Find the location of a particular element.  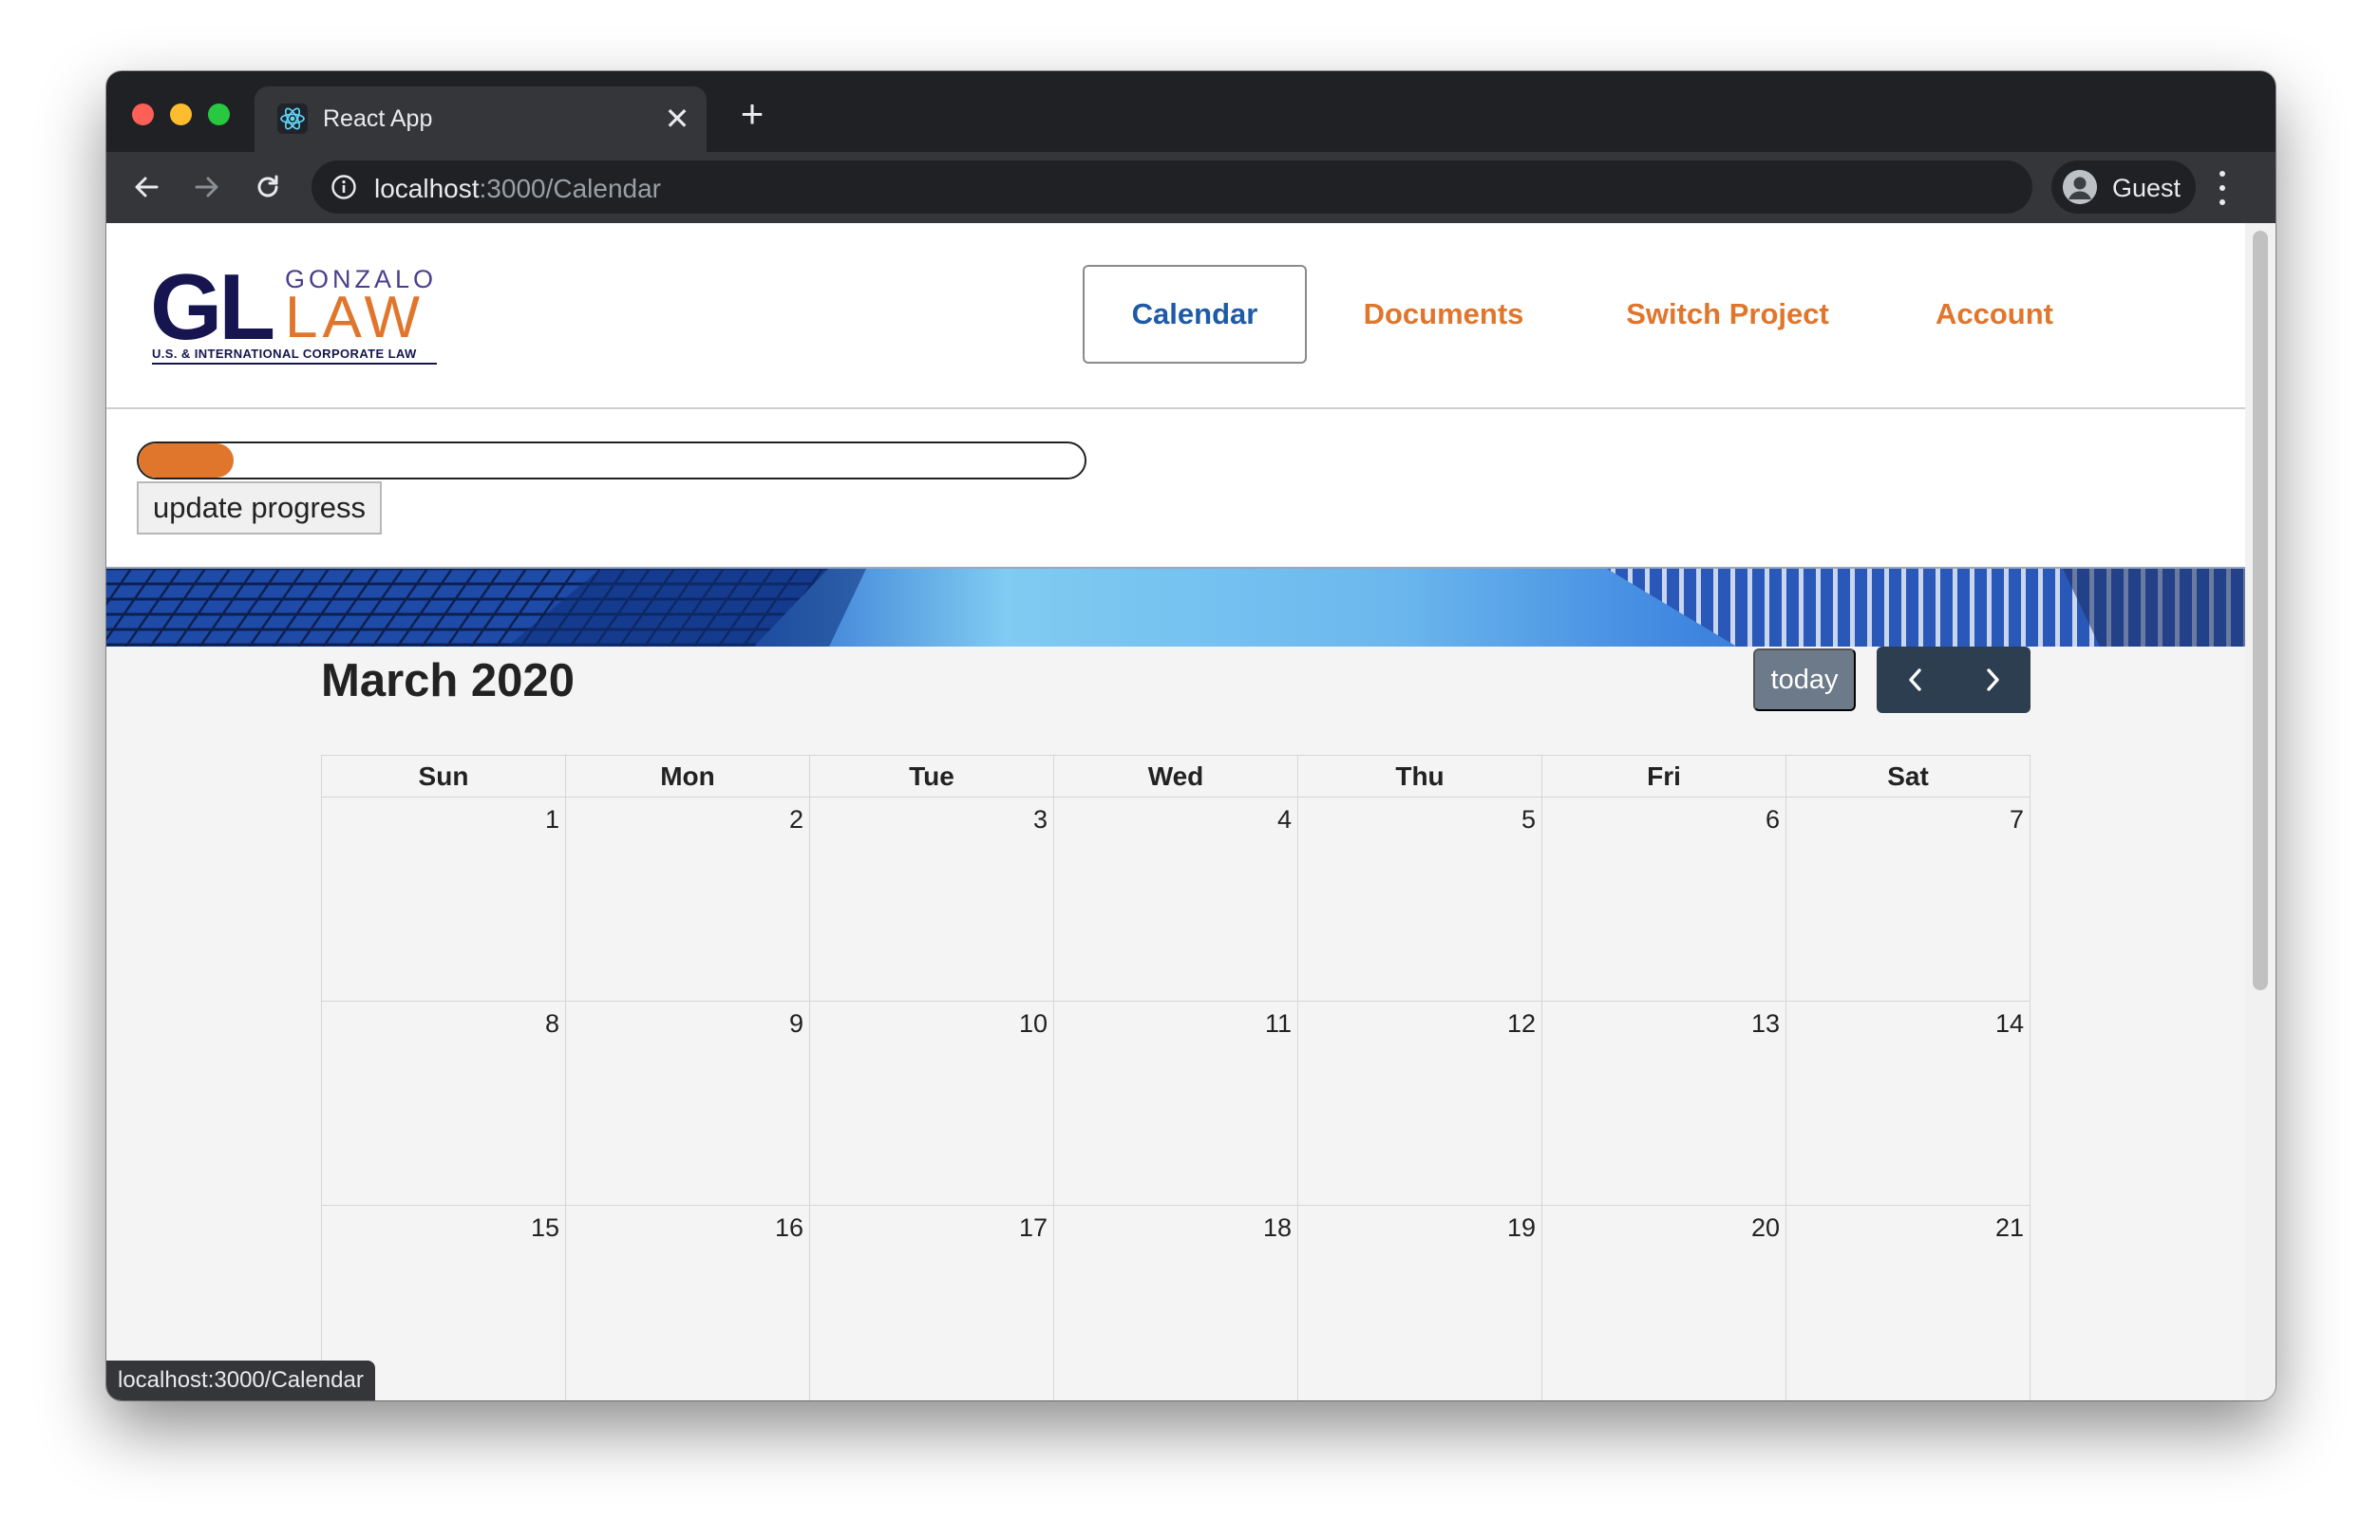

day-cell: 13 is located at coordinates (1664, 1104).